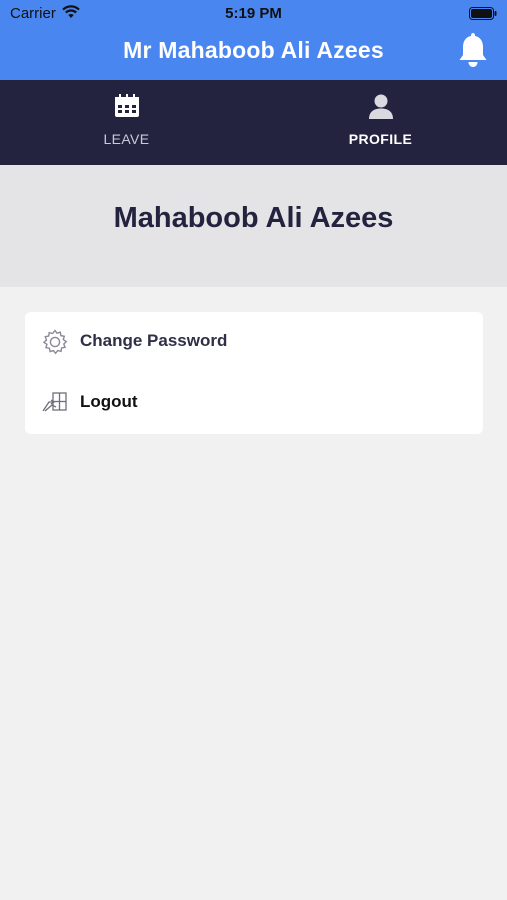  What do you see at coordinates (109, 401) in the screenshot?
I see `logout-label: Logout` at bounding box center [109, 401].